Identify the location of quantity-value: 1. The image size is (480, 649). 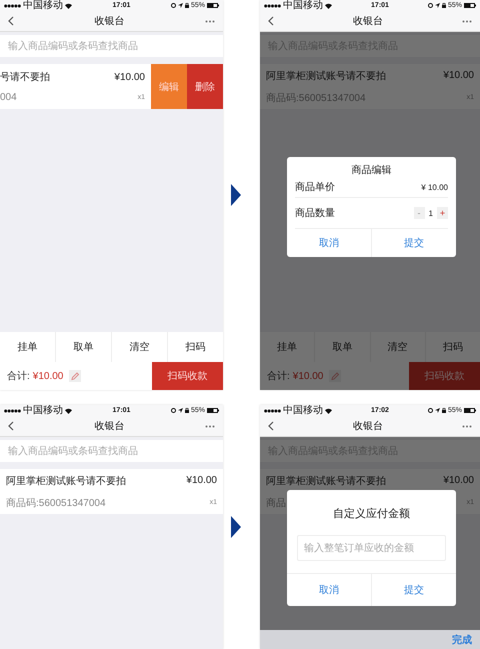
(430, 213).